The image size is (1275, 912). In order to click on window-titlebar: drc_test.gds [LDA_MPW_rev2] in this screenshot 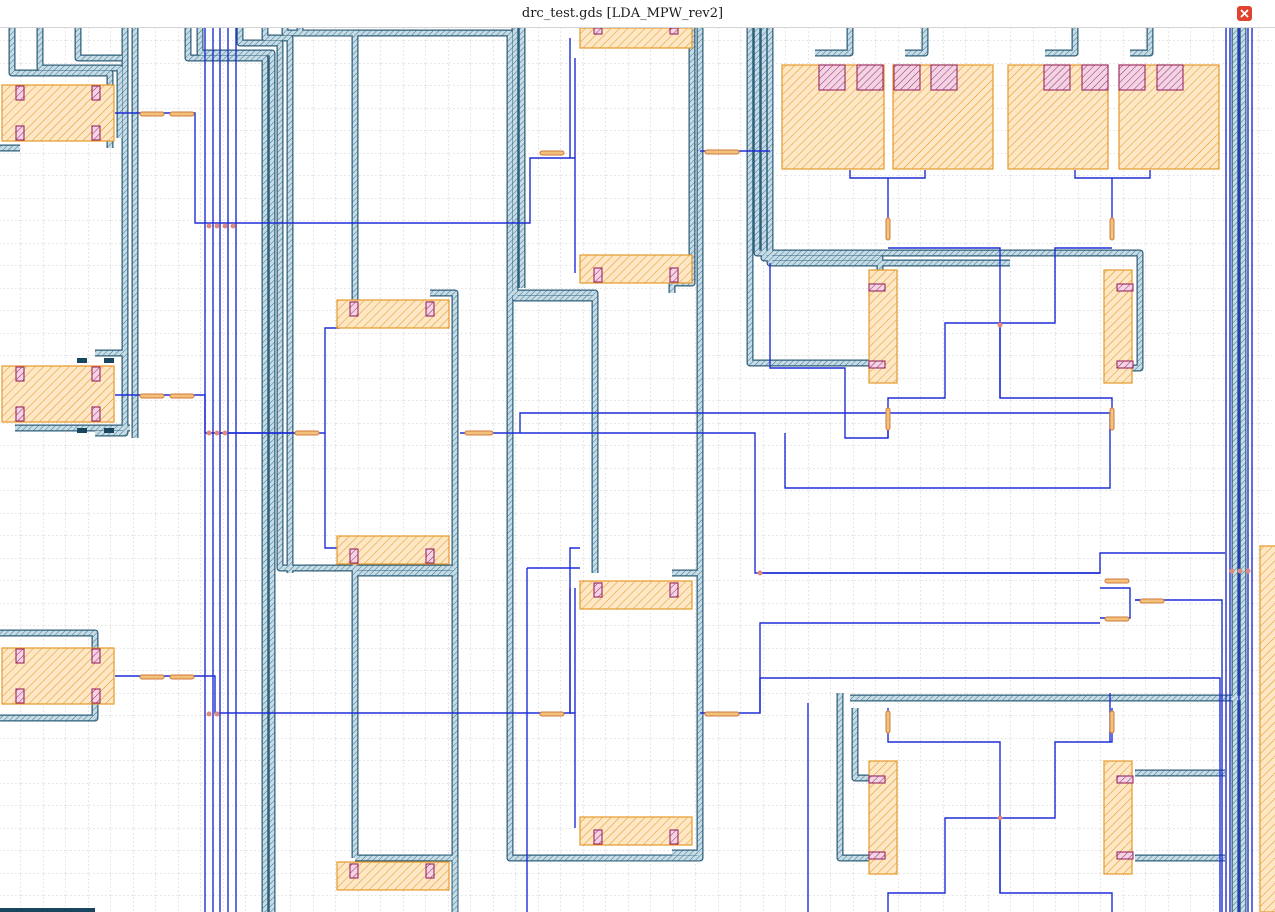, I will do `click(637, 14)`.